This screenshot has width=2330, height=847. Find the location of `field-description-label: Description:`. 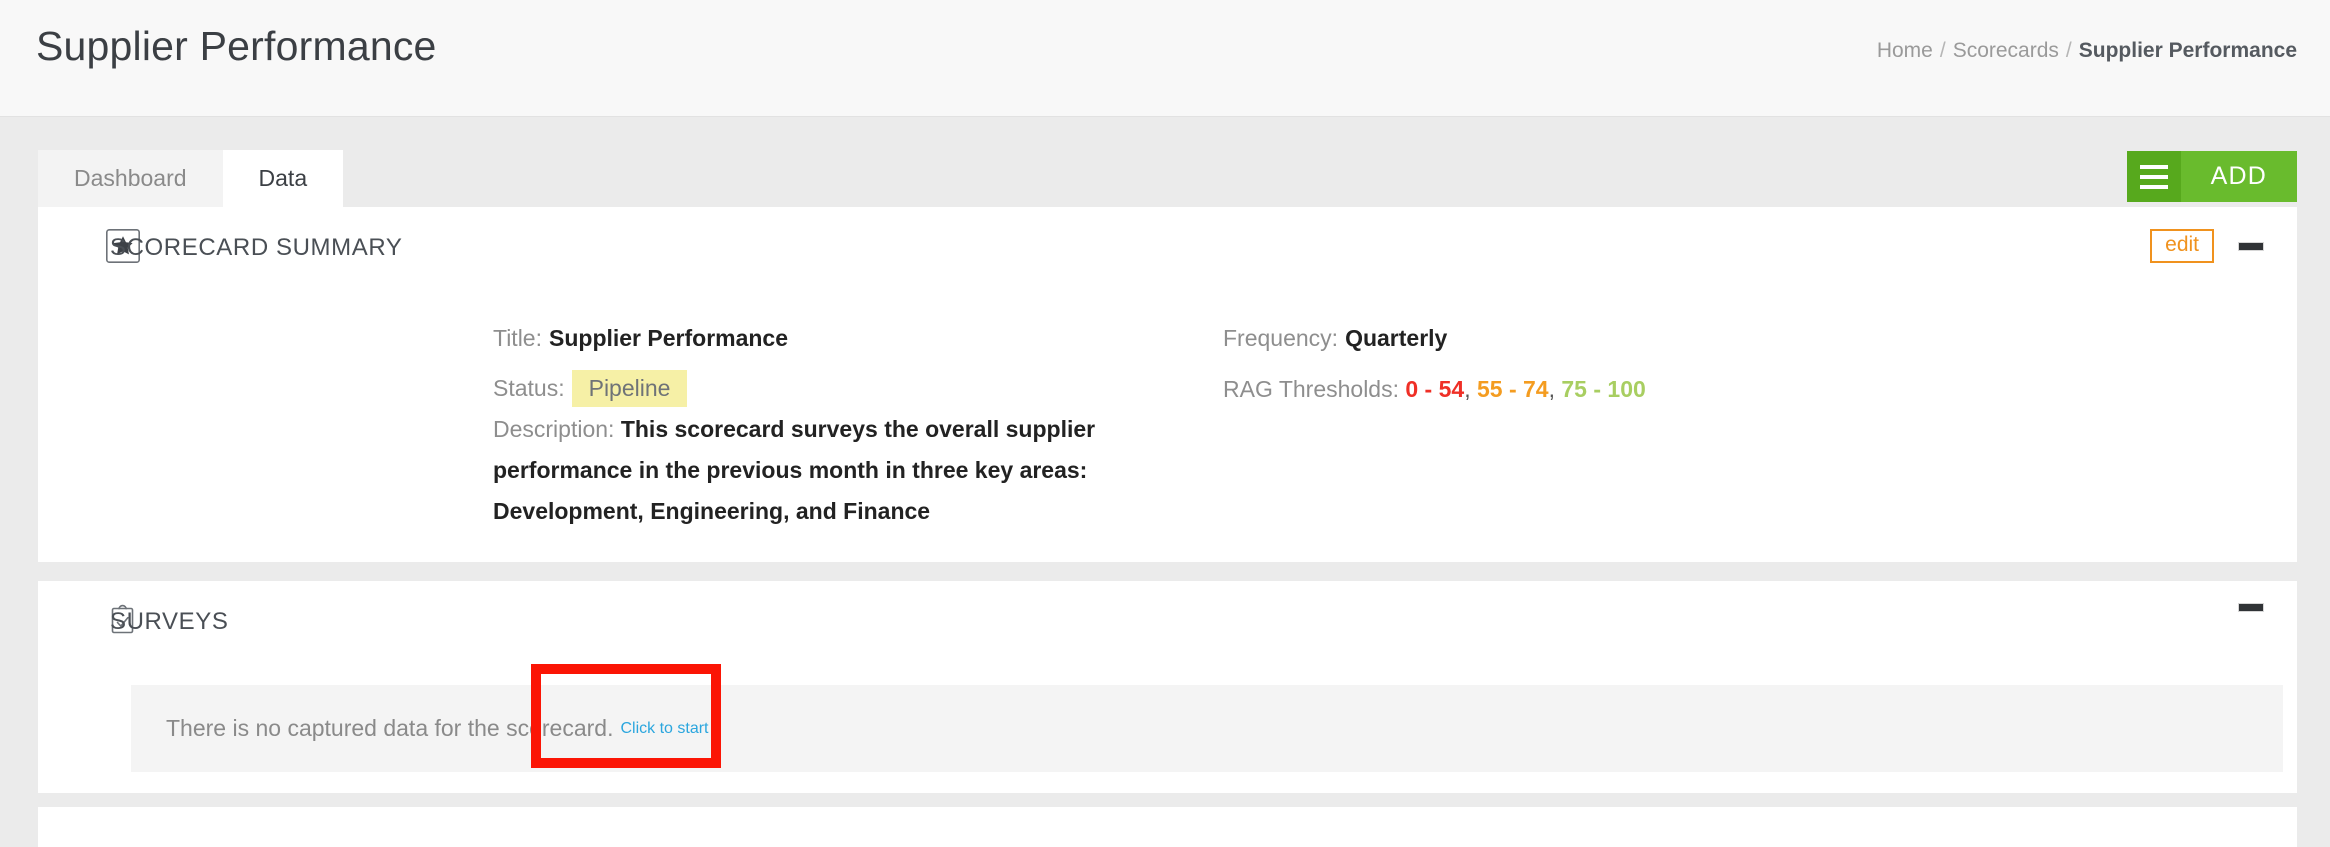

field-description-label: Description: is located at coordinates (554, 429).